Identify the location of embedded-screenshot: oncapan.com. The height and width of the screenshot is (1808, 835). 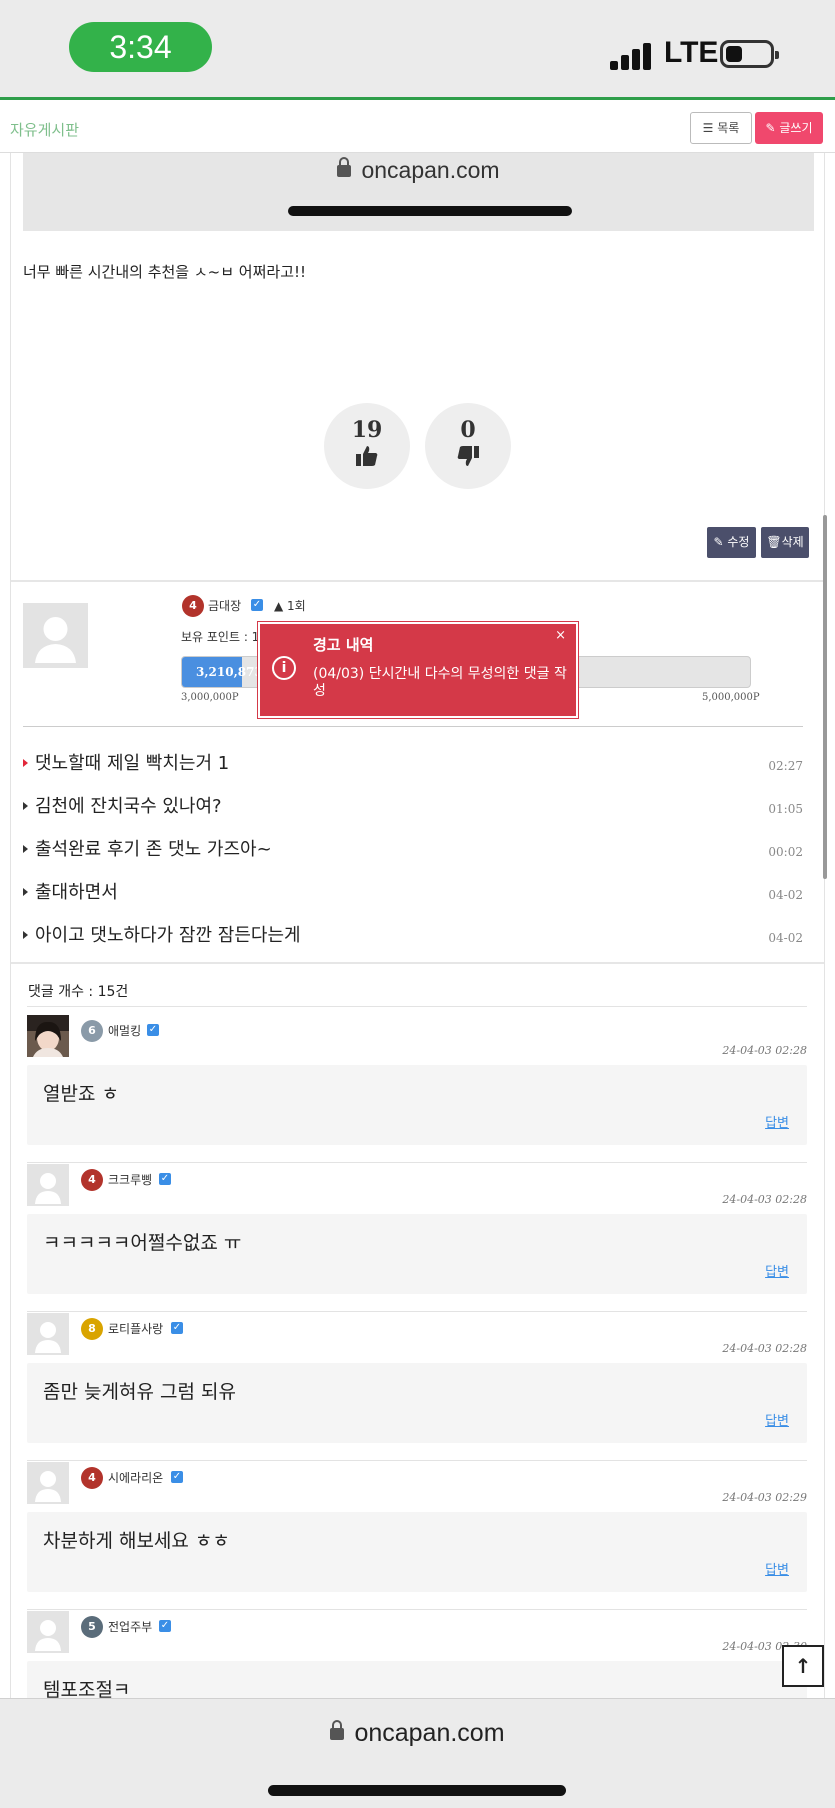
(418, 192).